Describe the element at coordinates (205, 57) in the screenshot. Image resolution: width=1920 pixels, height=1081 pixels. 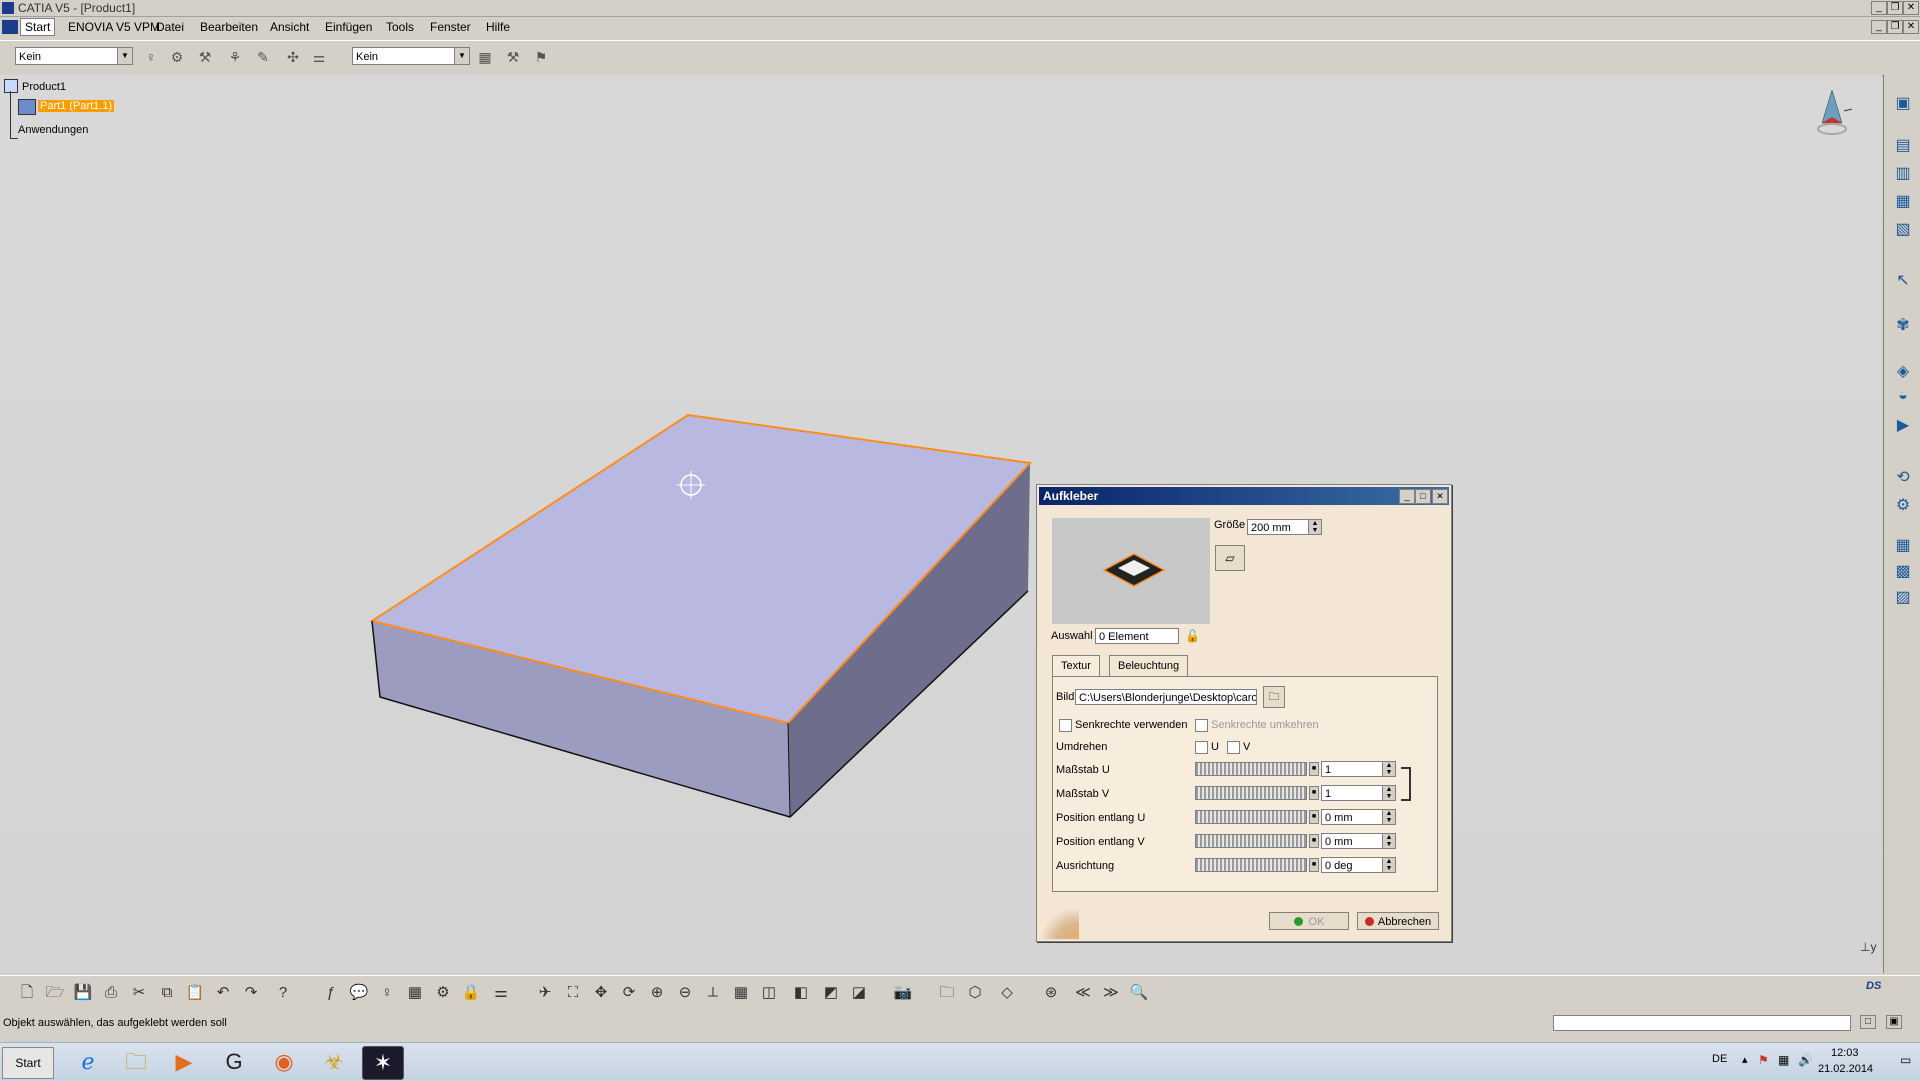
I see `properties-icon: ⚒` at that location.